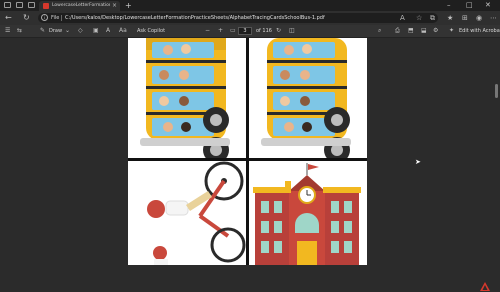  What do you see at coordinates (8, 18) in the screenshot?
I see `back-arrow-icon: ←` at bounding box center [8, 18].